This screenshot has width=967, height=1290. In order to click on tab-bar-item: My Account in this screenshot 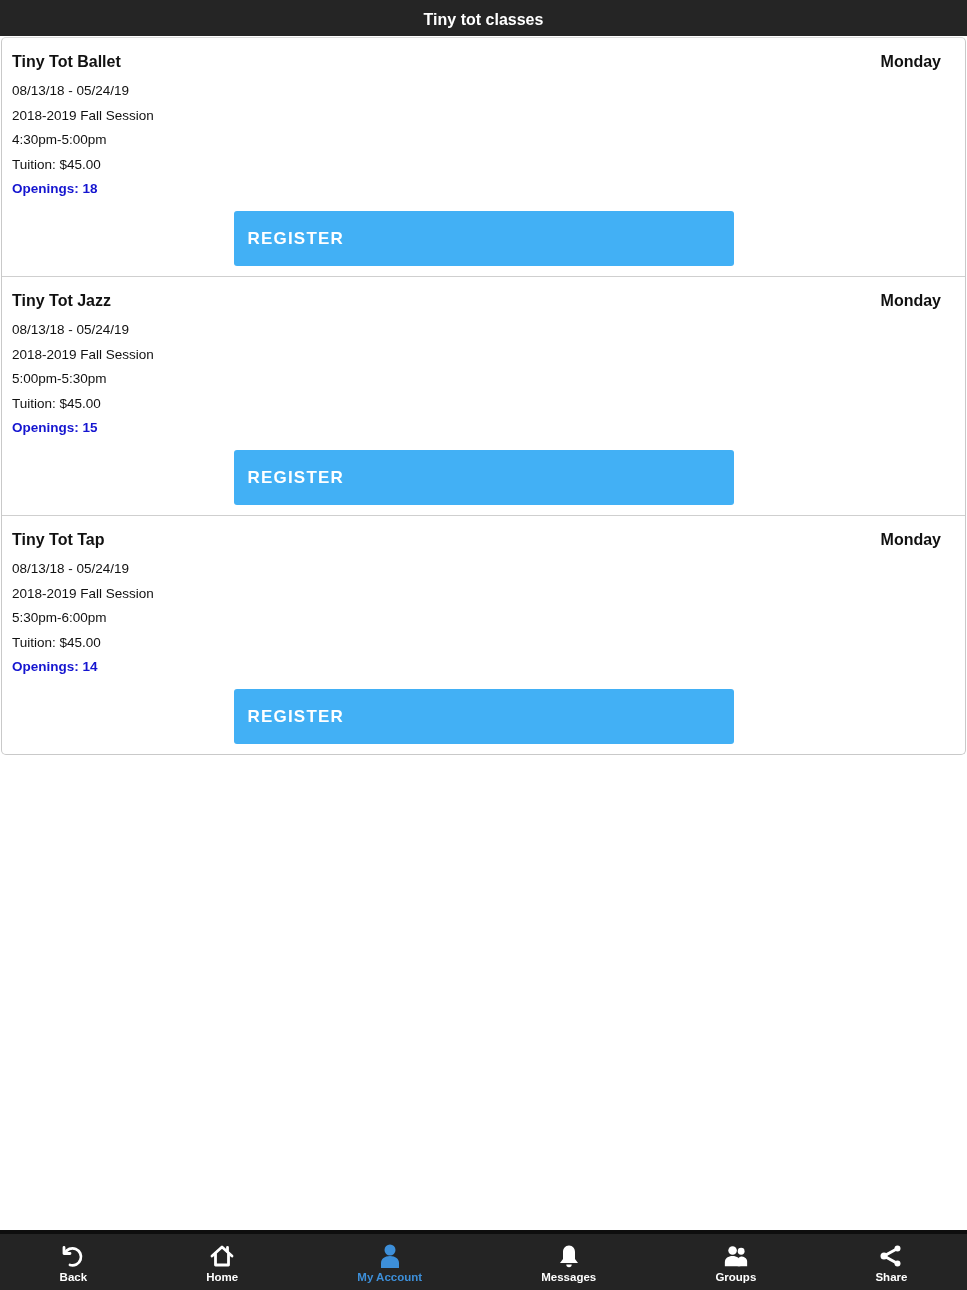, I will do `click(390, 1262)`.